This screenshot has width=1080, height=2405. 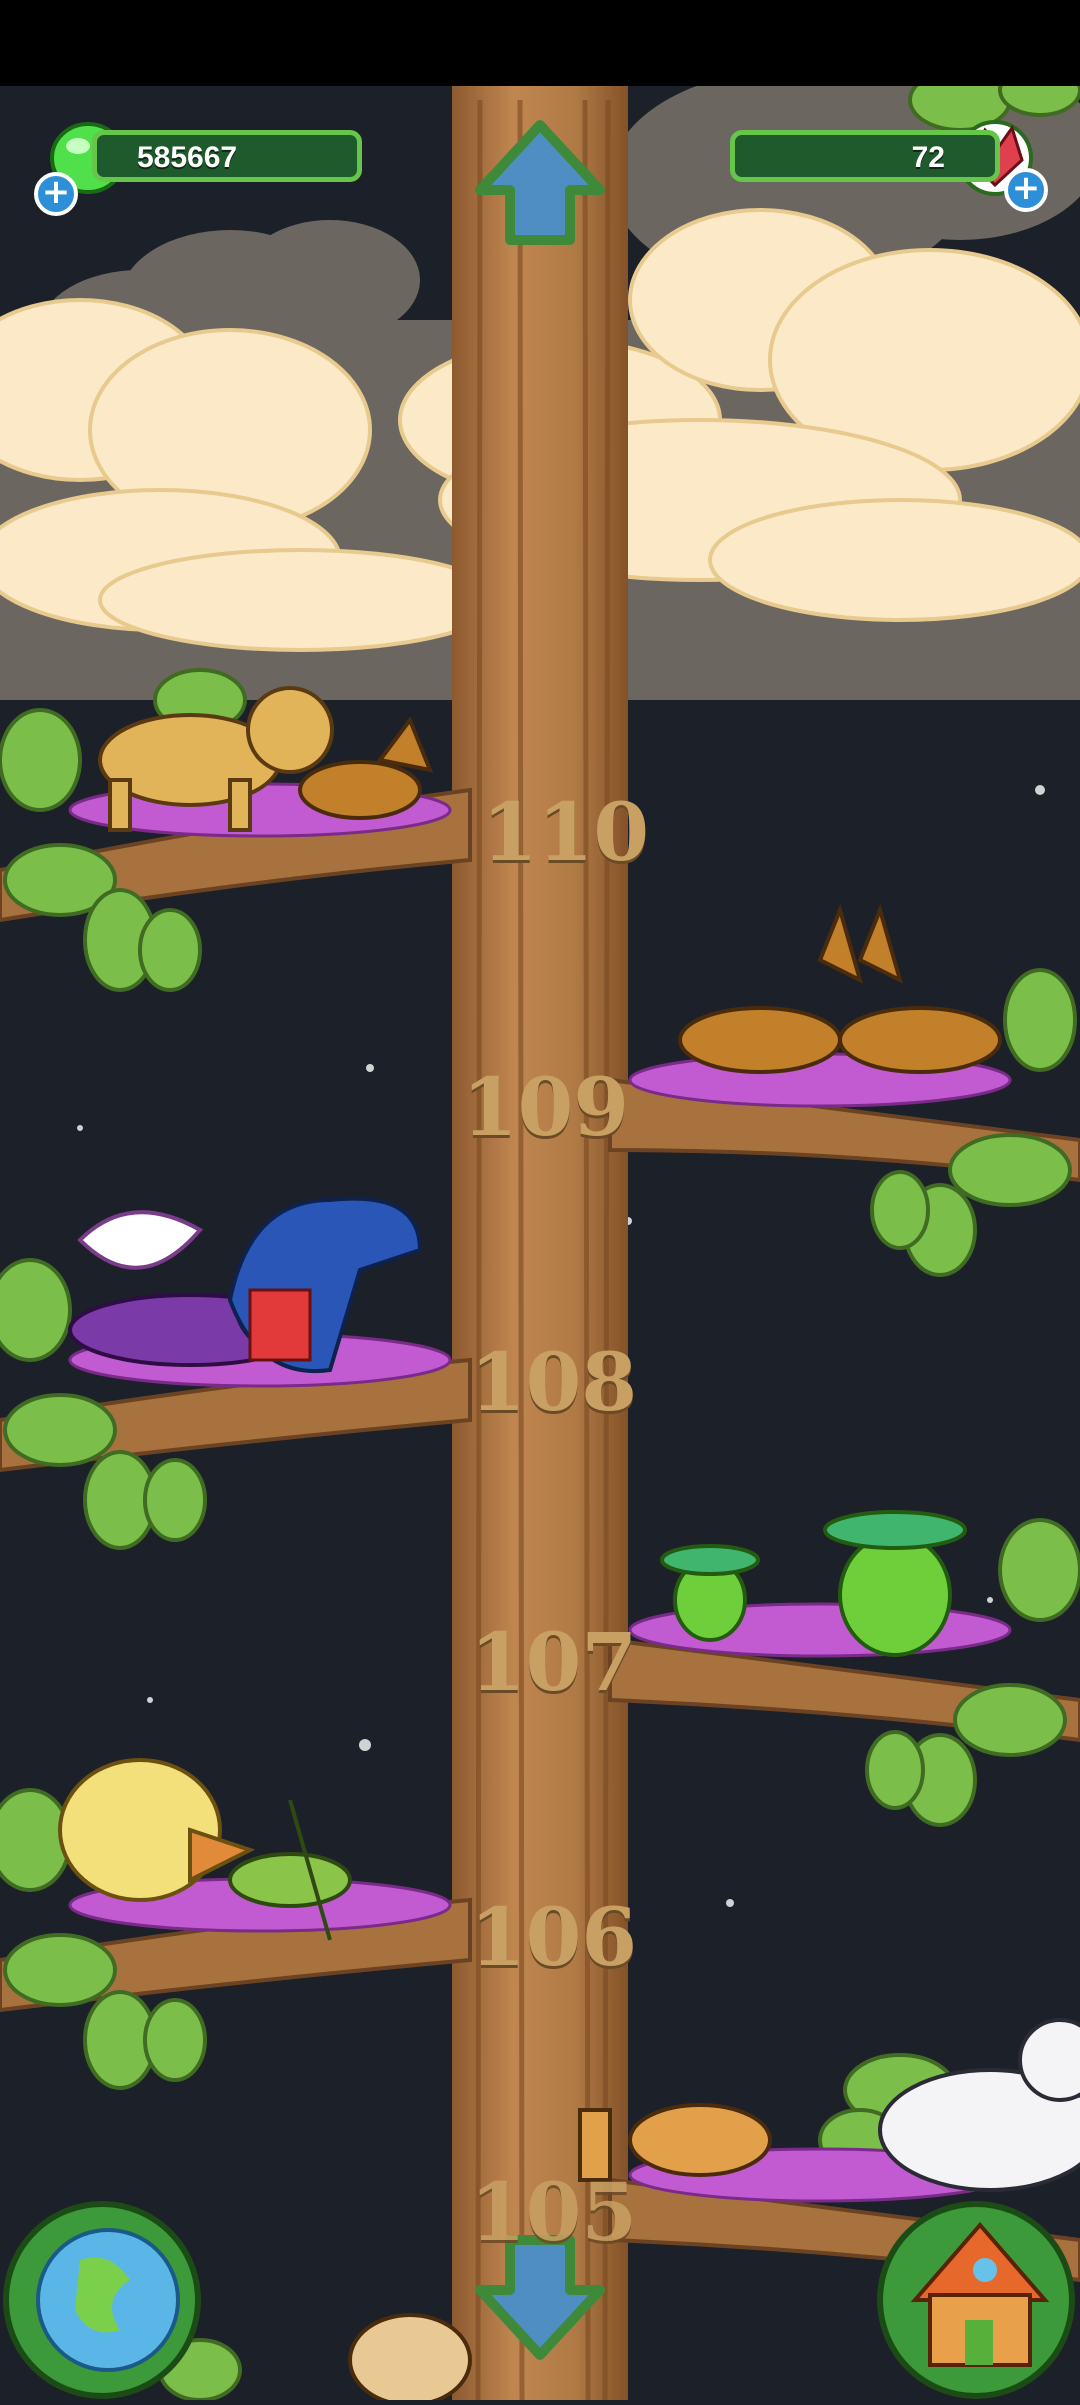 I want to click on branch-level-106: 106, so click(x=553, y=1937).